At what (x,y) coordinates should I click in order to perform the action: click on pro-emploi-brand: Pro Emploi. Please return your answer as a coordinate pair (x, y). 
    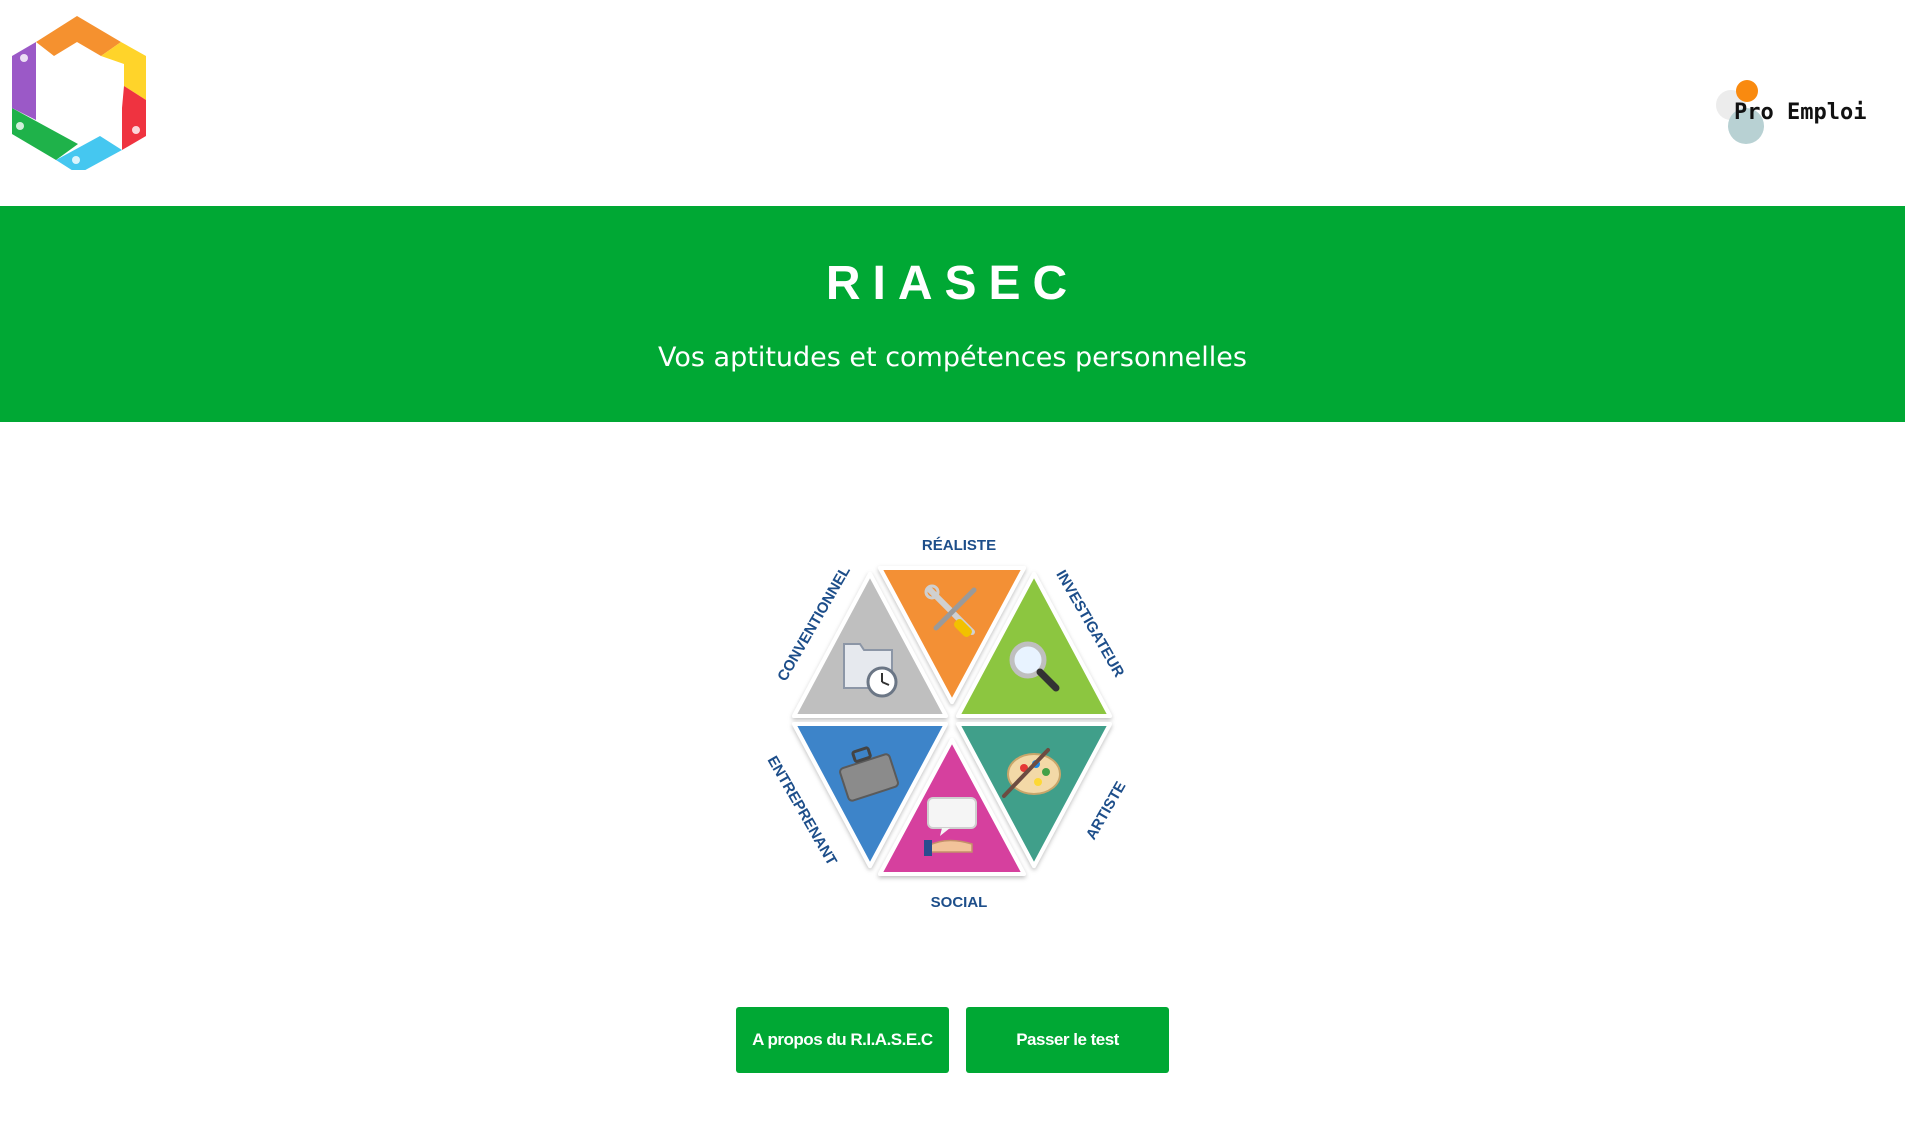
    Looking at the image, I should click on (1797, 111).